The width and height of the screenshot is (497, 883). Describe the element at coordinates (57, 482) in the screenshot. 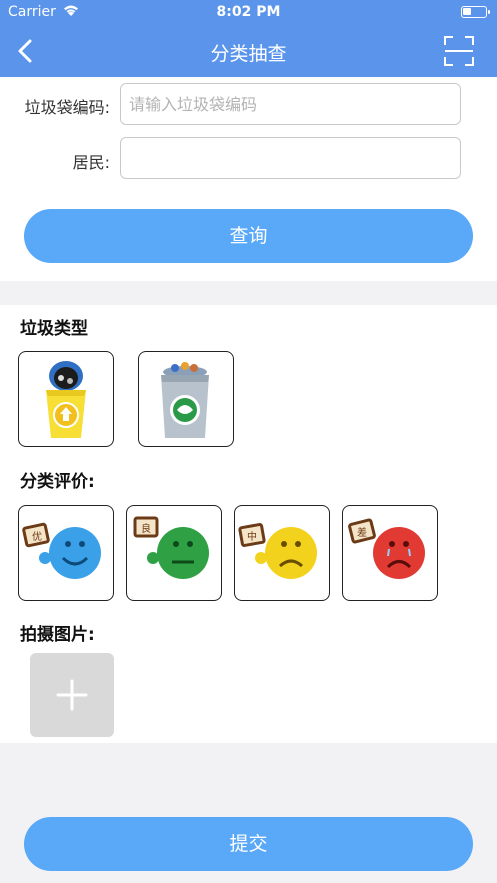

I see `evaluation-title: 分类评价:` at that location.